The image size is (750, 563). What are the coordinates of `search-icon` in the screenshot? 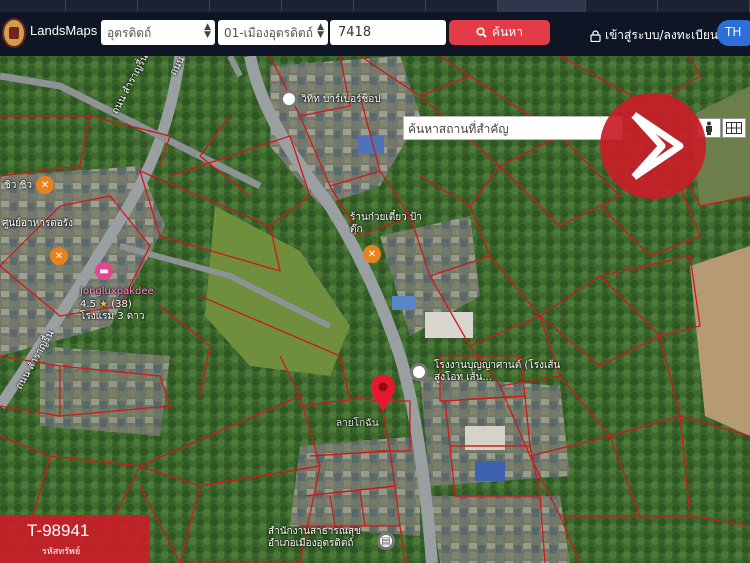 It's located at (481, 32).